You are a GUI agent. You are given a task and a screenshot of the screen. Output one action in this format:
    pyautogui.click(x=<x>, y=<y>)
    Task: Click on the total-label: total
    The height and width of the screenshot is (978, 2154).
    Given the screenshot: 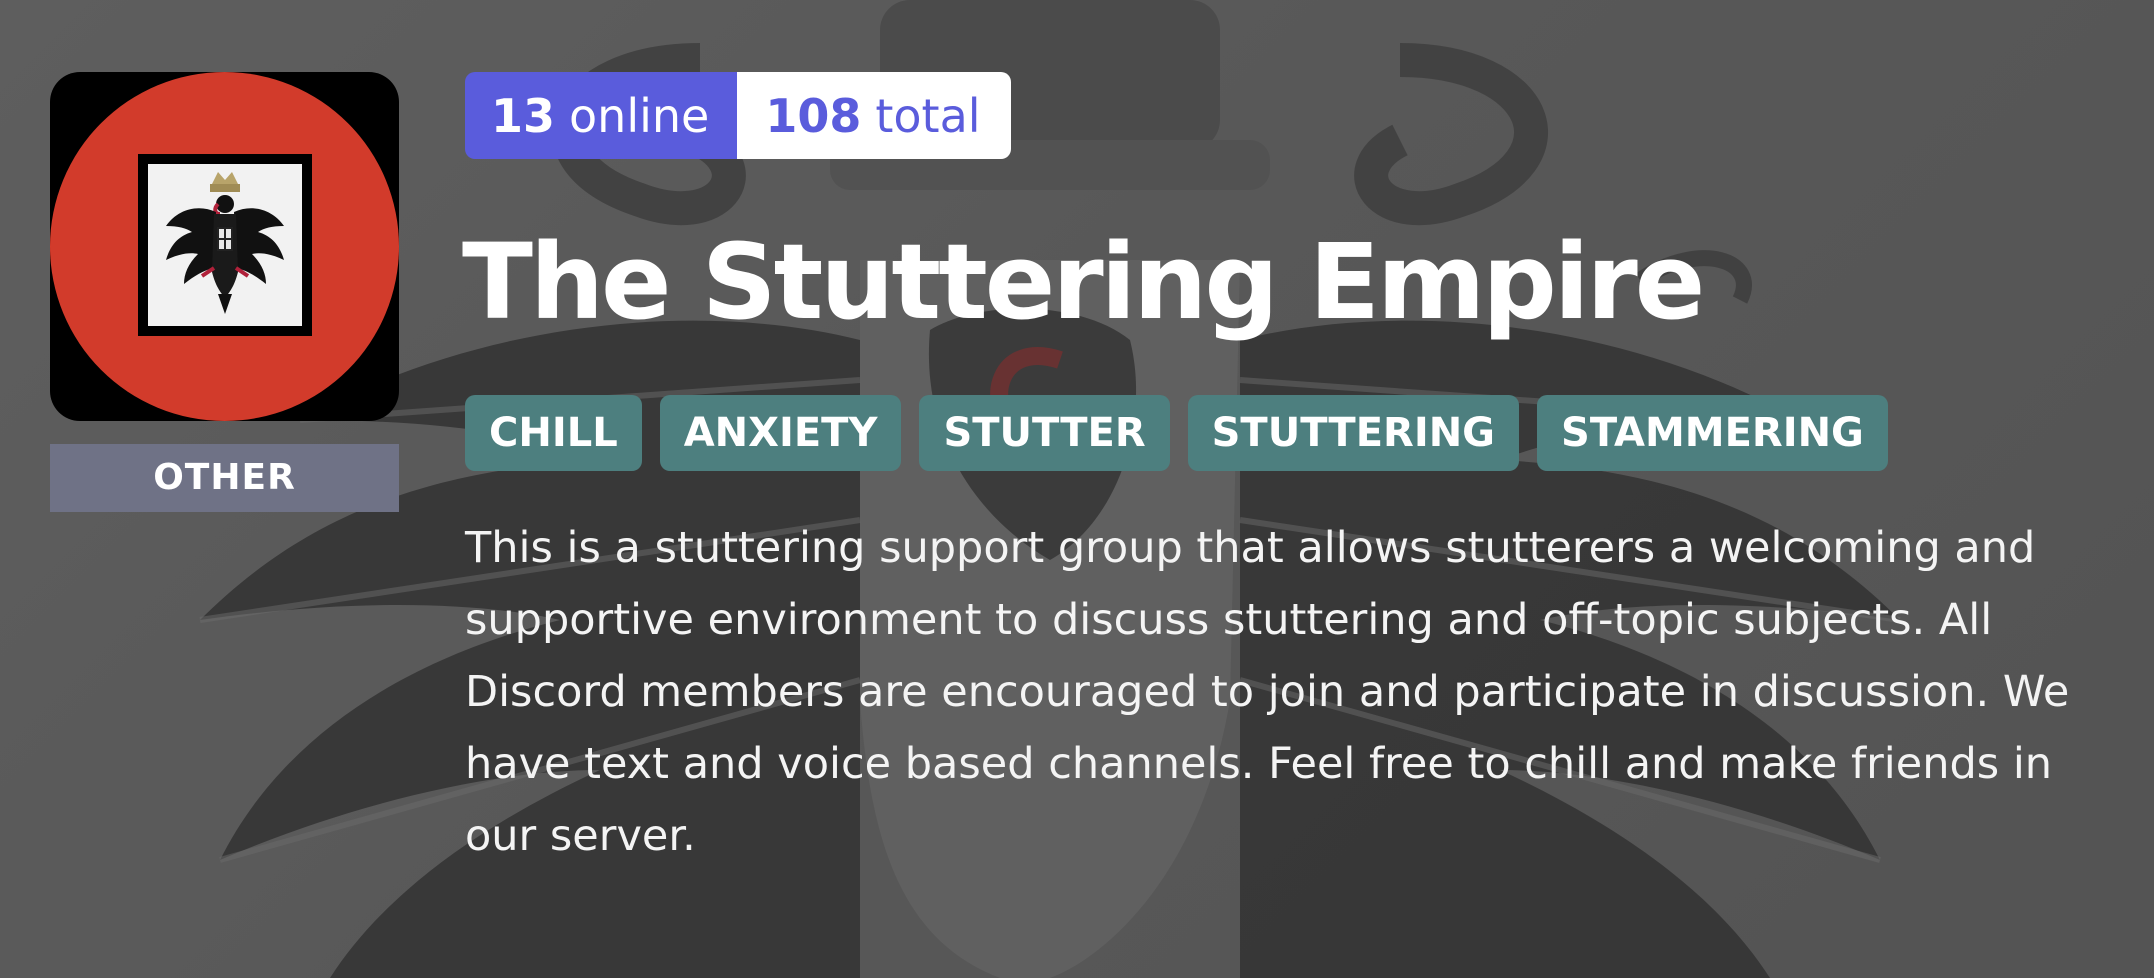 What is the action you would take?
    pyautogui.click(x=928, y=115)
    